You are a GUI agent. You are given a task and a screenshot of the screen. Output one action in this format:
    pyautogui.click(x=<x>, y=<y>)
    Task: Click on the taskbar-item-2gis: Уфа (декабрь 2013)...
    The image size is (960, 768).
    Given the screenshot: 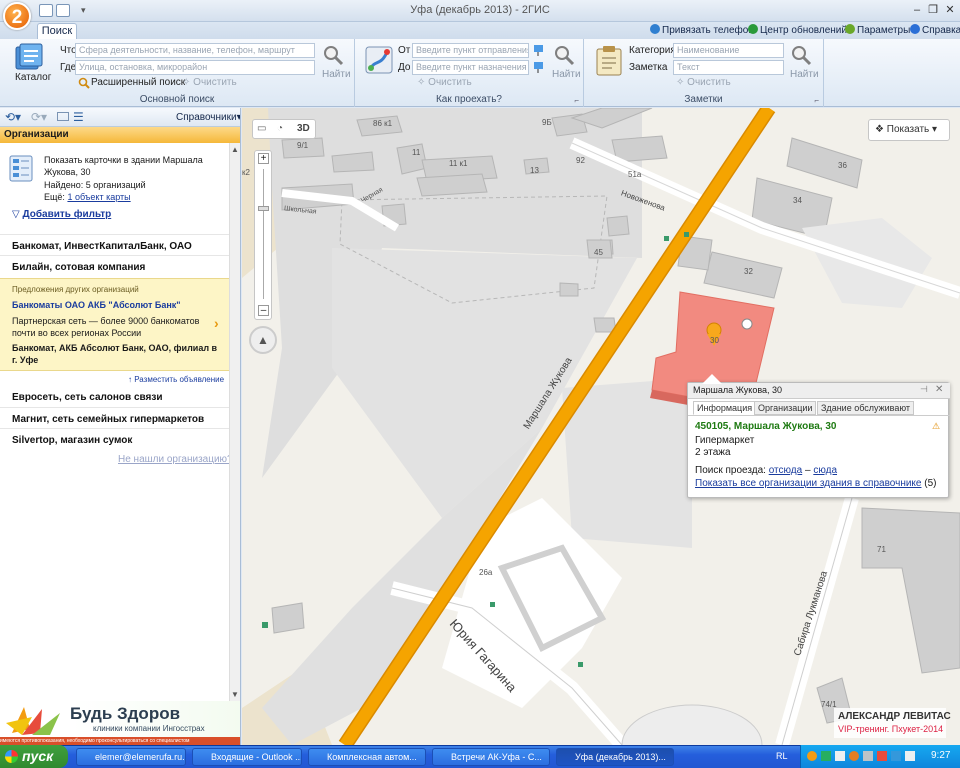 What is the action you would take?
    pyautogui.click(x=615, y=757)
    